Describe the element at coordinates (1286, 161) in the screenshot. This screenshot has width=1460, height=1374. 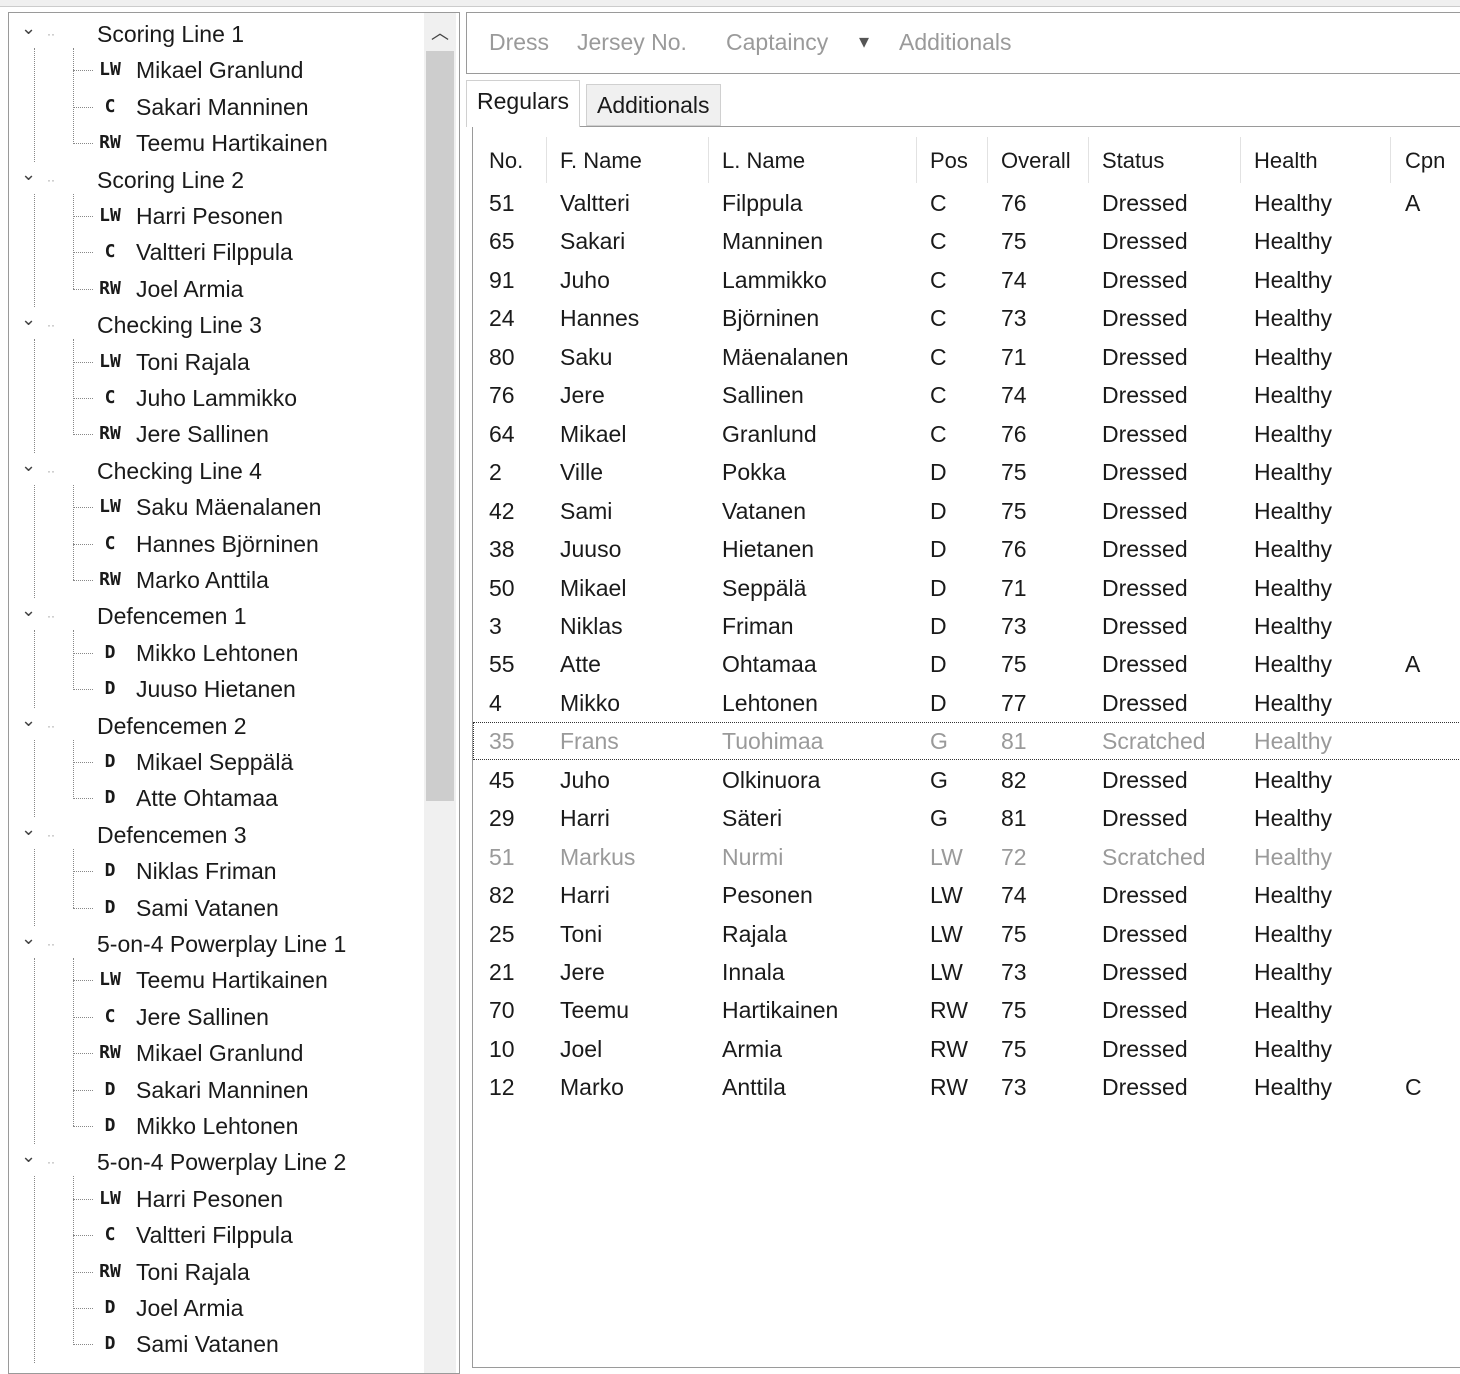
I see `column-header-health: Health` at that location.